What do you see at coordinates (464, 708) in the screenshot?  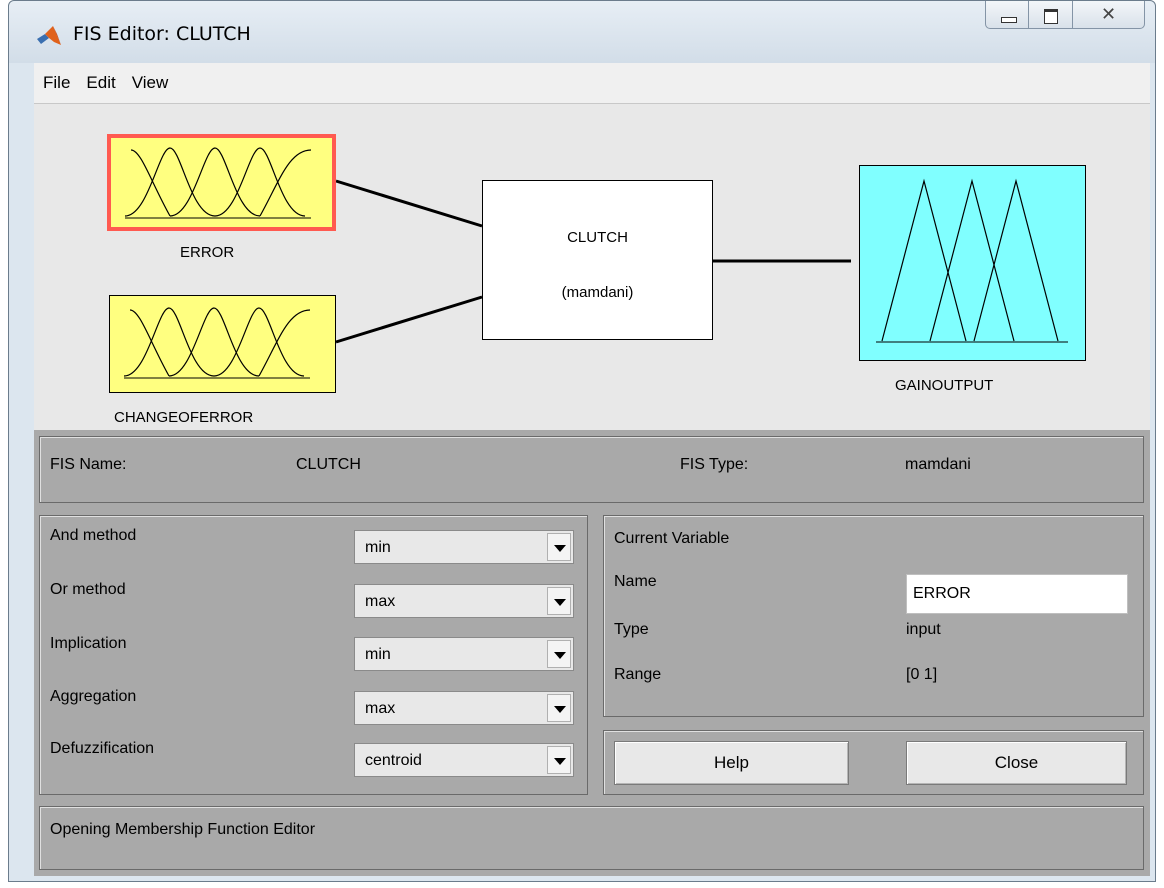 I see `aggregation-select: max` at bounding box center [464, 708].